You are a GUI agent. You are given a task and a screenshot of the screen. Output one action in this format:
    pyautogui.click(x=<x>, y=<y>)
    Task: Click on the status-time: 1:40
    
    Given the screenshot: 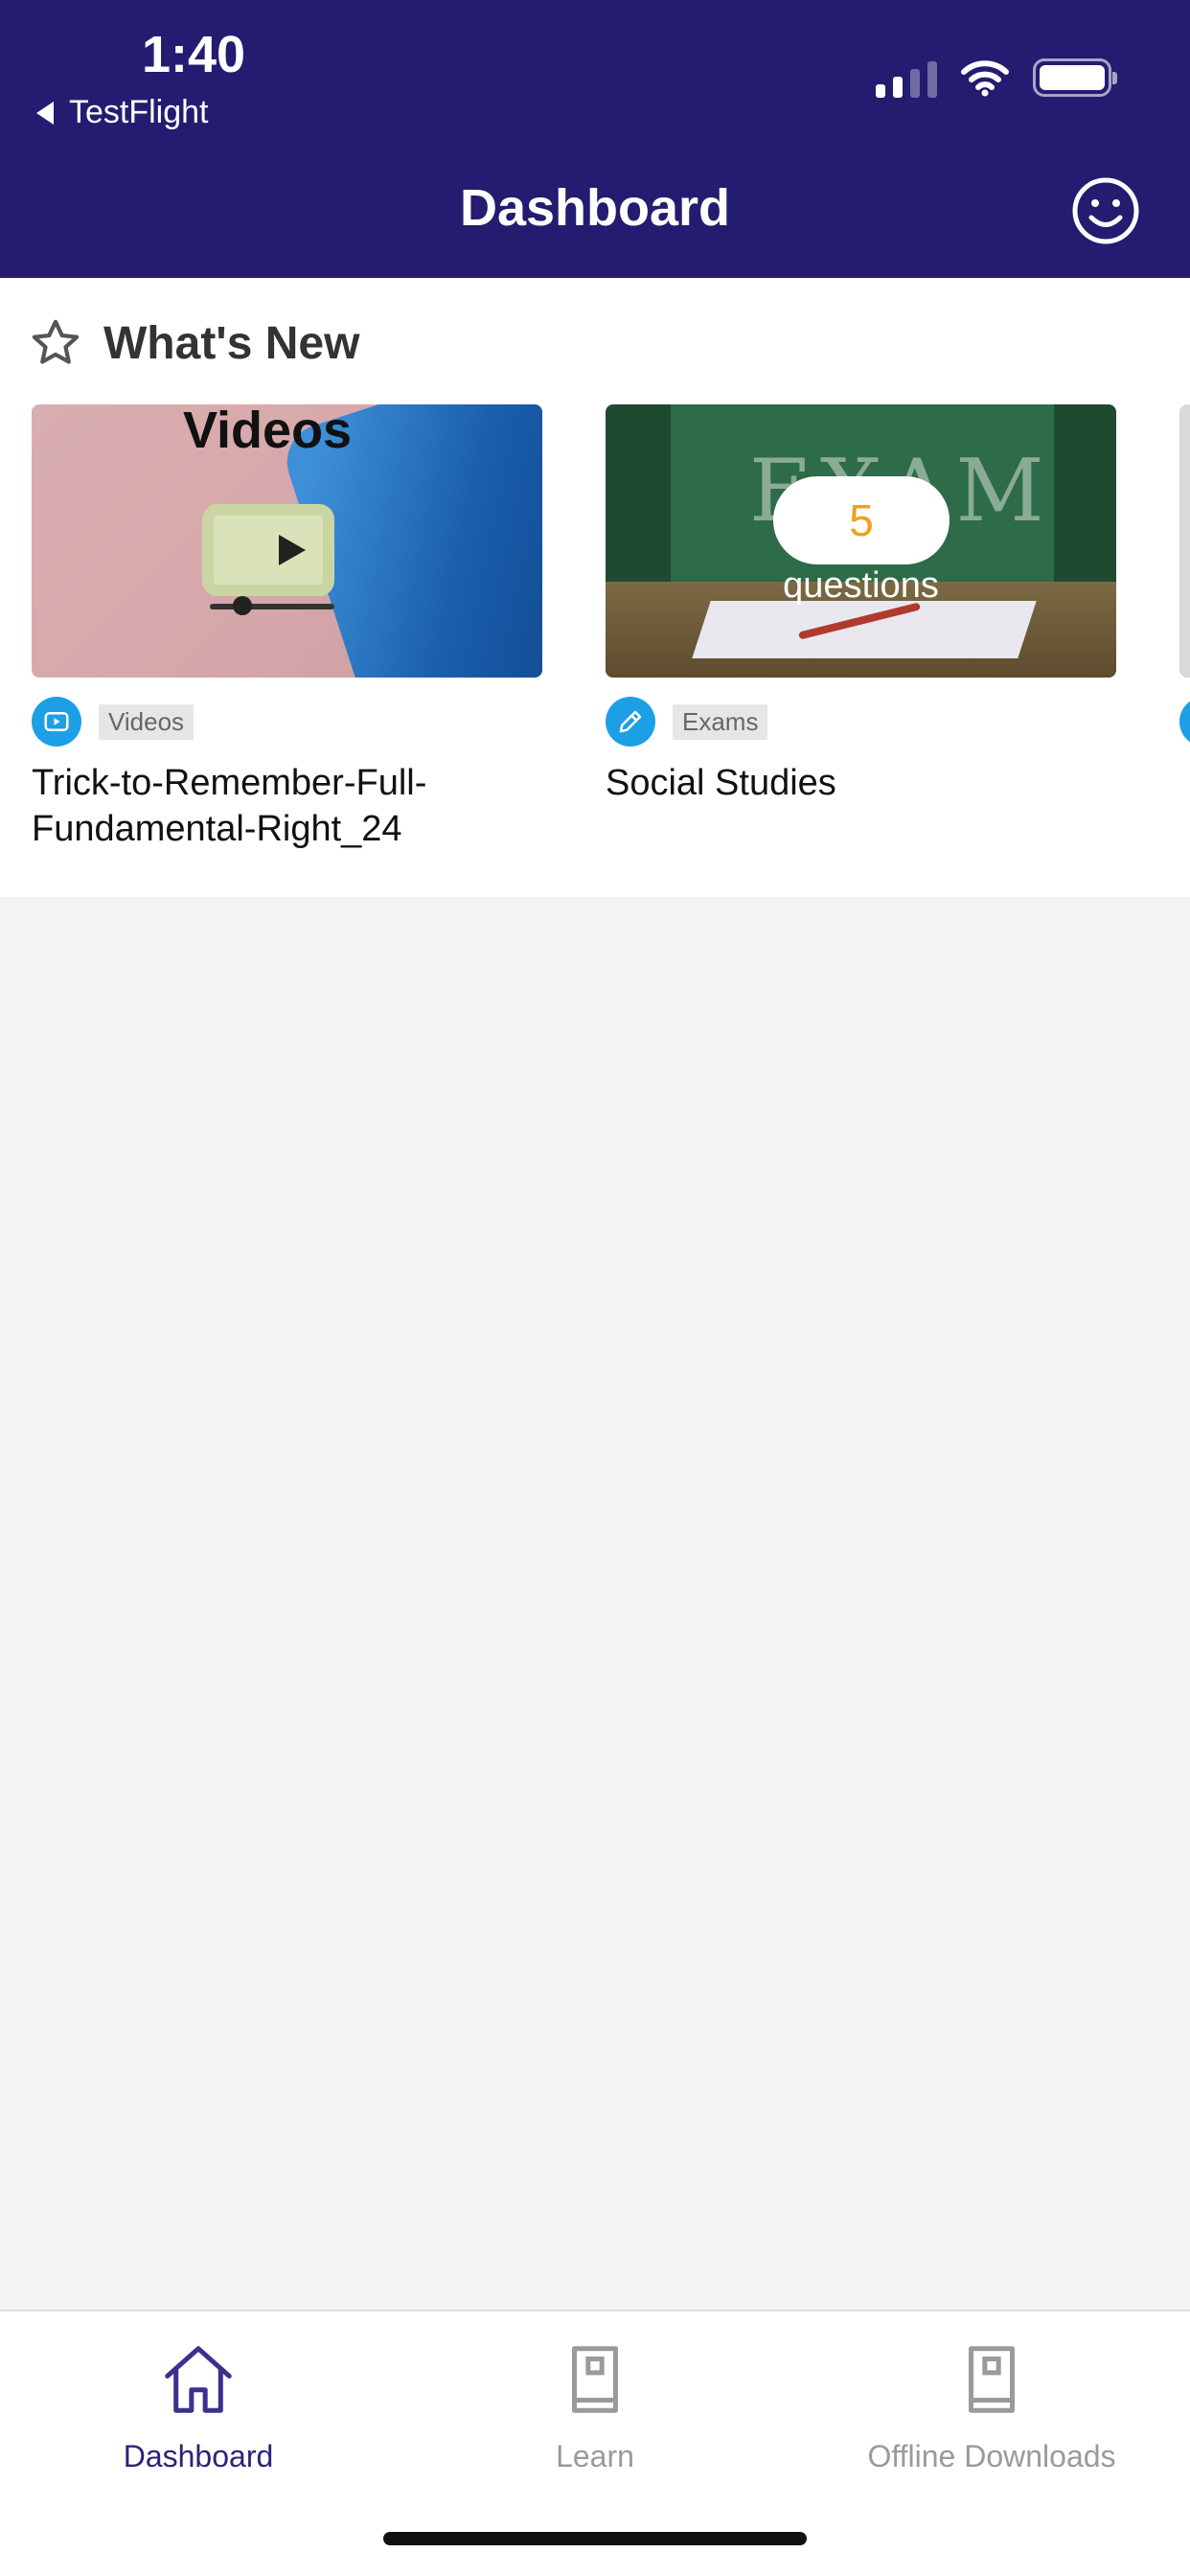 What is the action you would take?
    pyautogui.click(x=194, y=54)
    